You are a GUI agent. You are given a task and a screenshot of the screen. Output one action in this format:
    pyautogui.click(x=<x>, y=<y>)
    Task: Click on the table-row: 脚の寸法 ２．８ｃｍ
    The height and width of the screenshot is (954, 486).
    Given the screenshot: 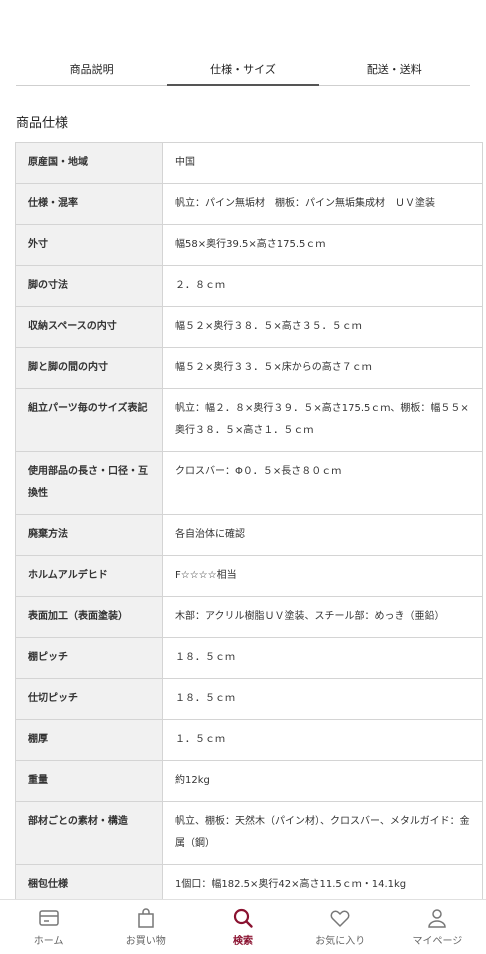 What is the action you would take?
    pyautogui.click(x=249, y=286)
    